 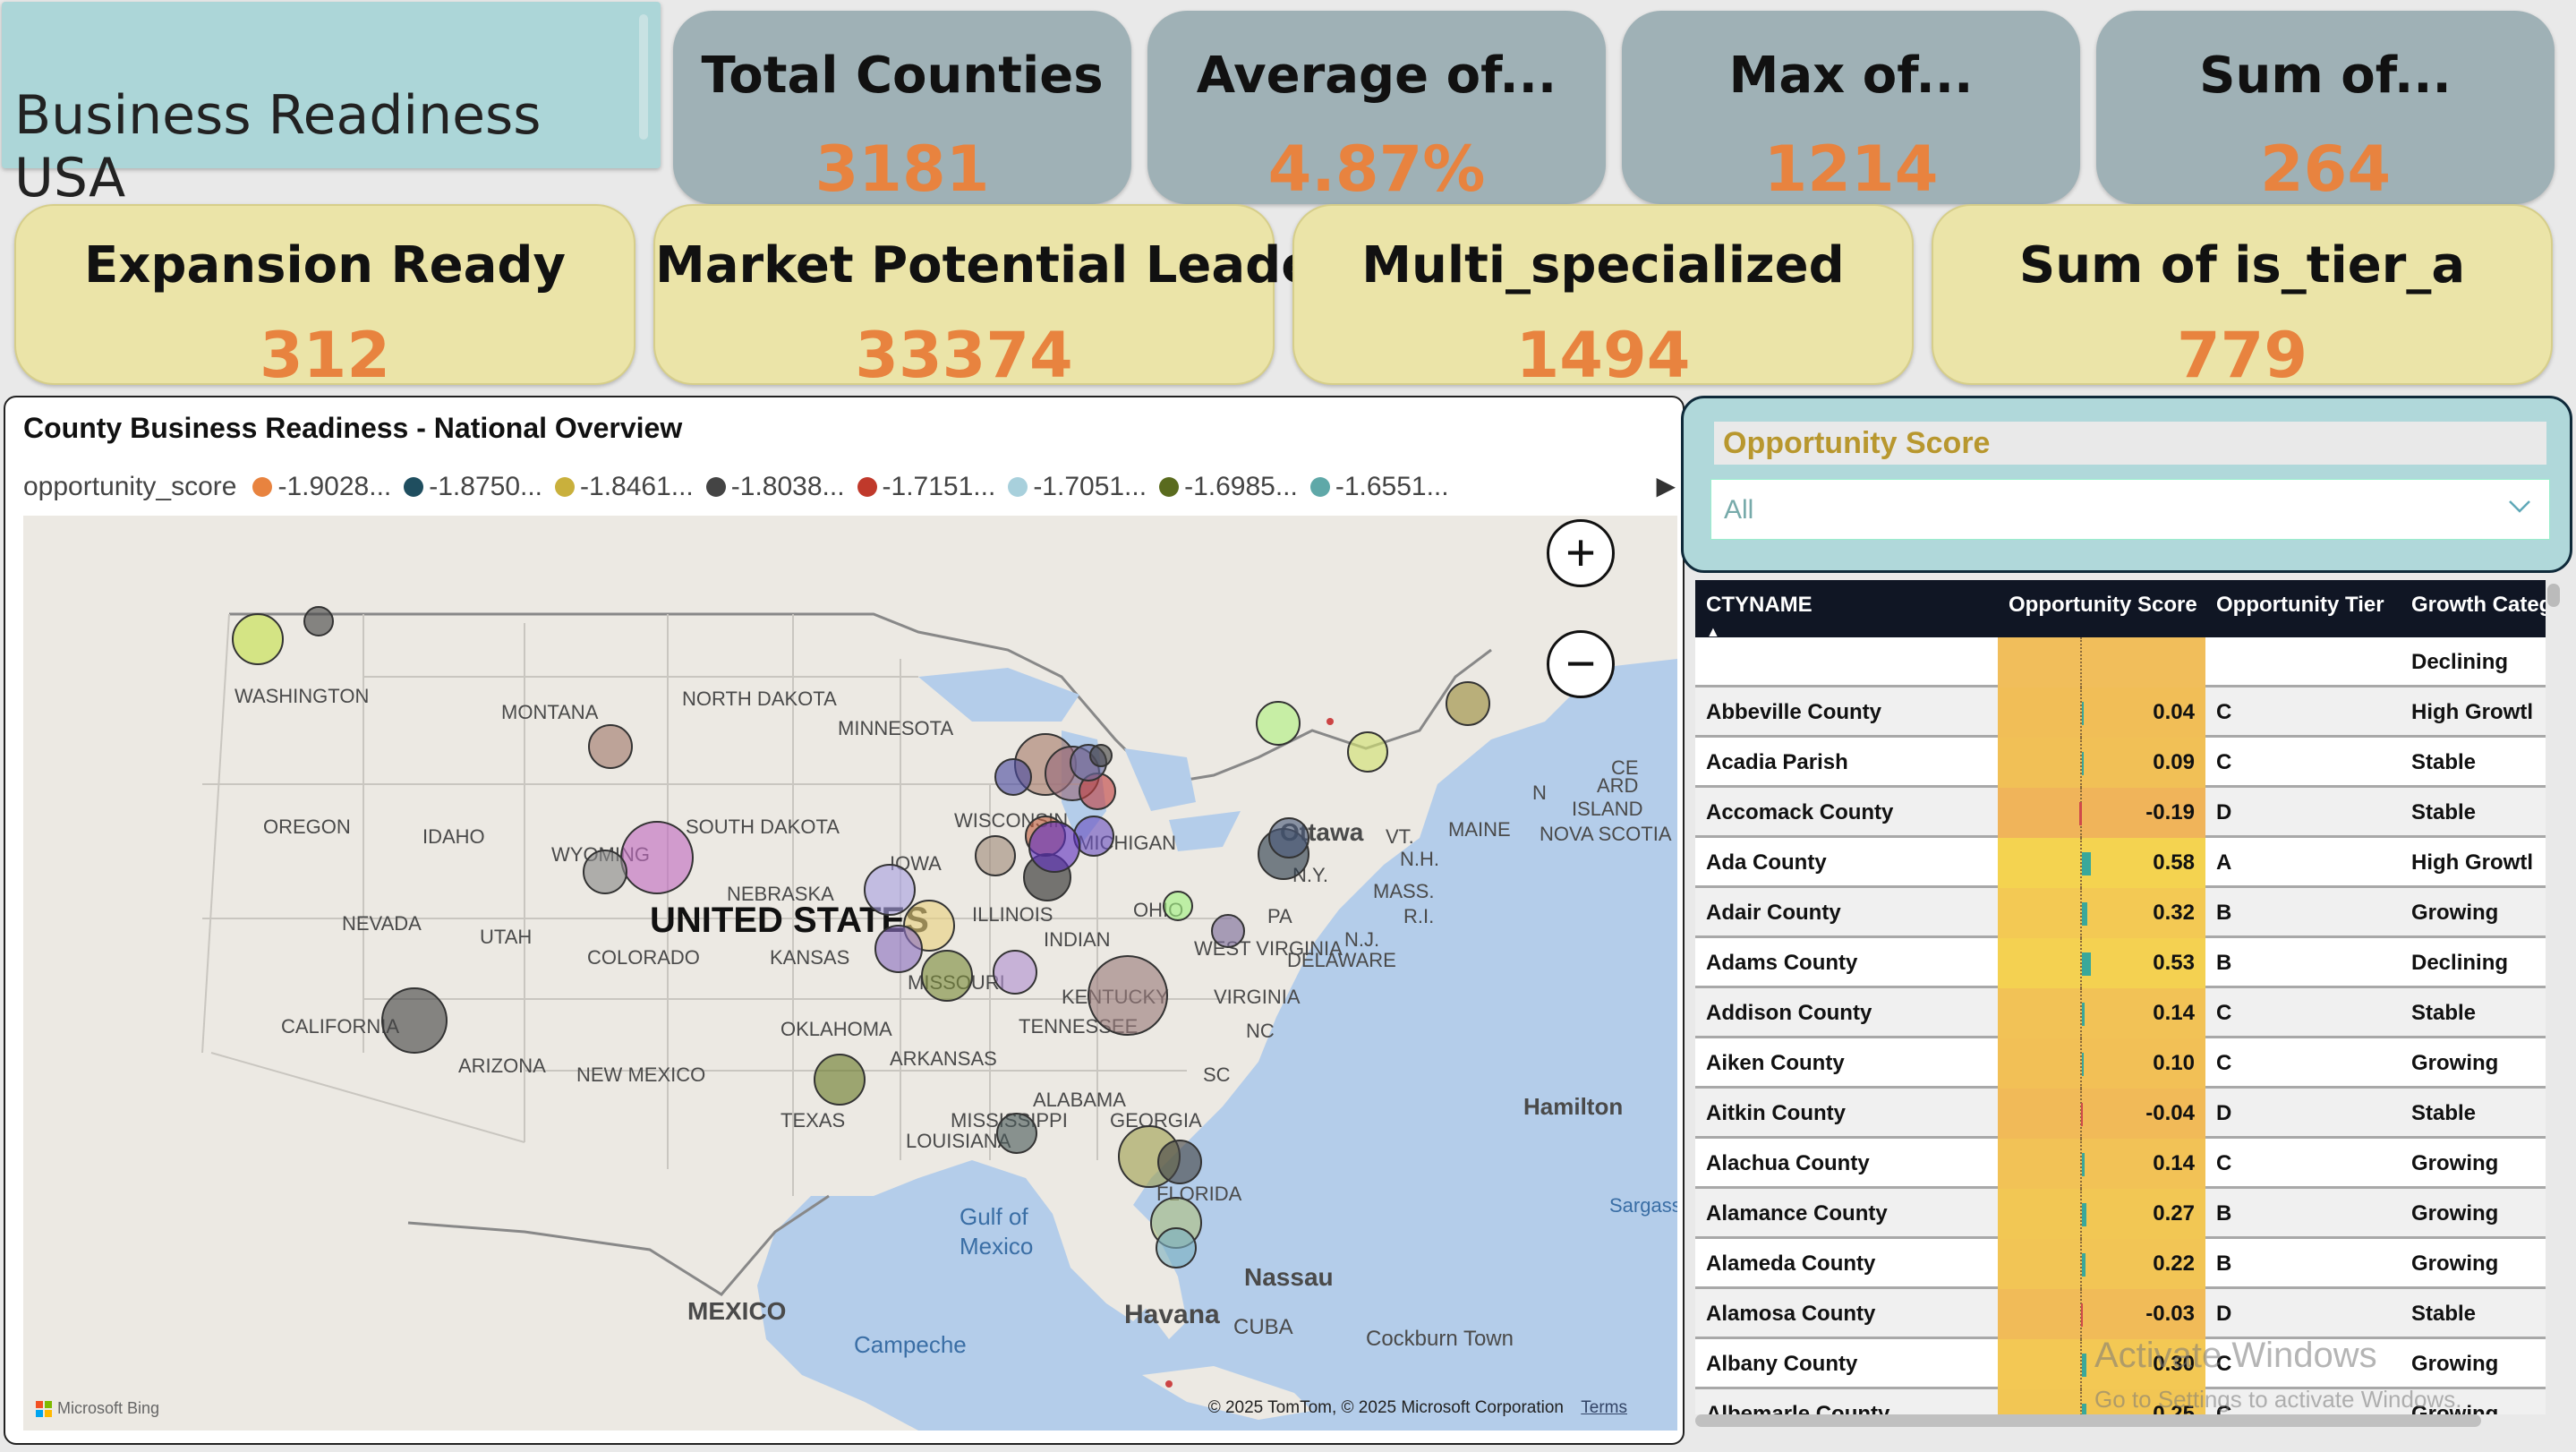 I want to click on table-row: Ada County 0.58 A High Growtl, so click(x=2120, y=863).